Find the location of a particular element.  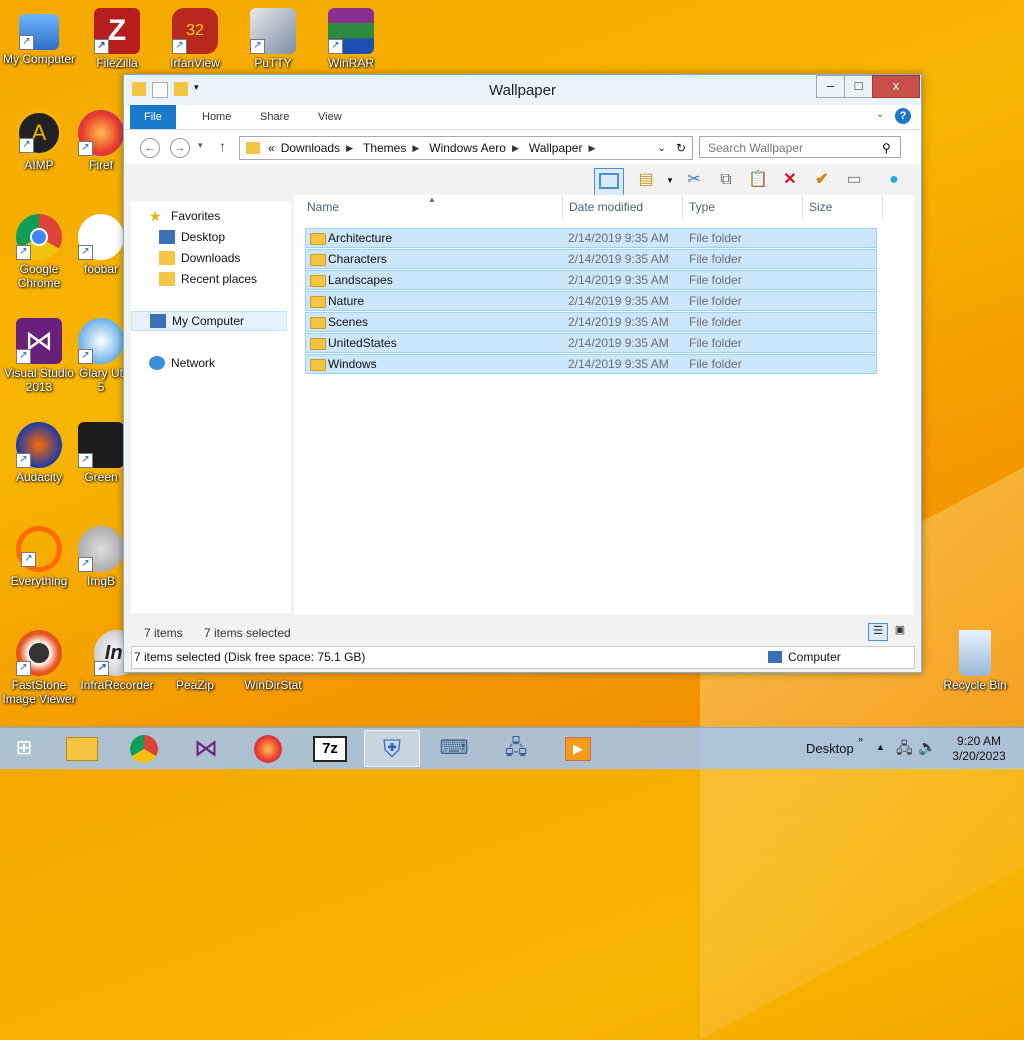

help-icon: ? is located at coordinates (903, 116).